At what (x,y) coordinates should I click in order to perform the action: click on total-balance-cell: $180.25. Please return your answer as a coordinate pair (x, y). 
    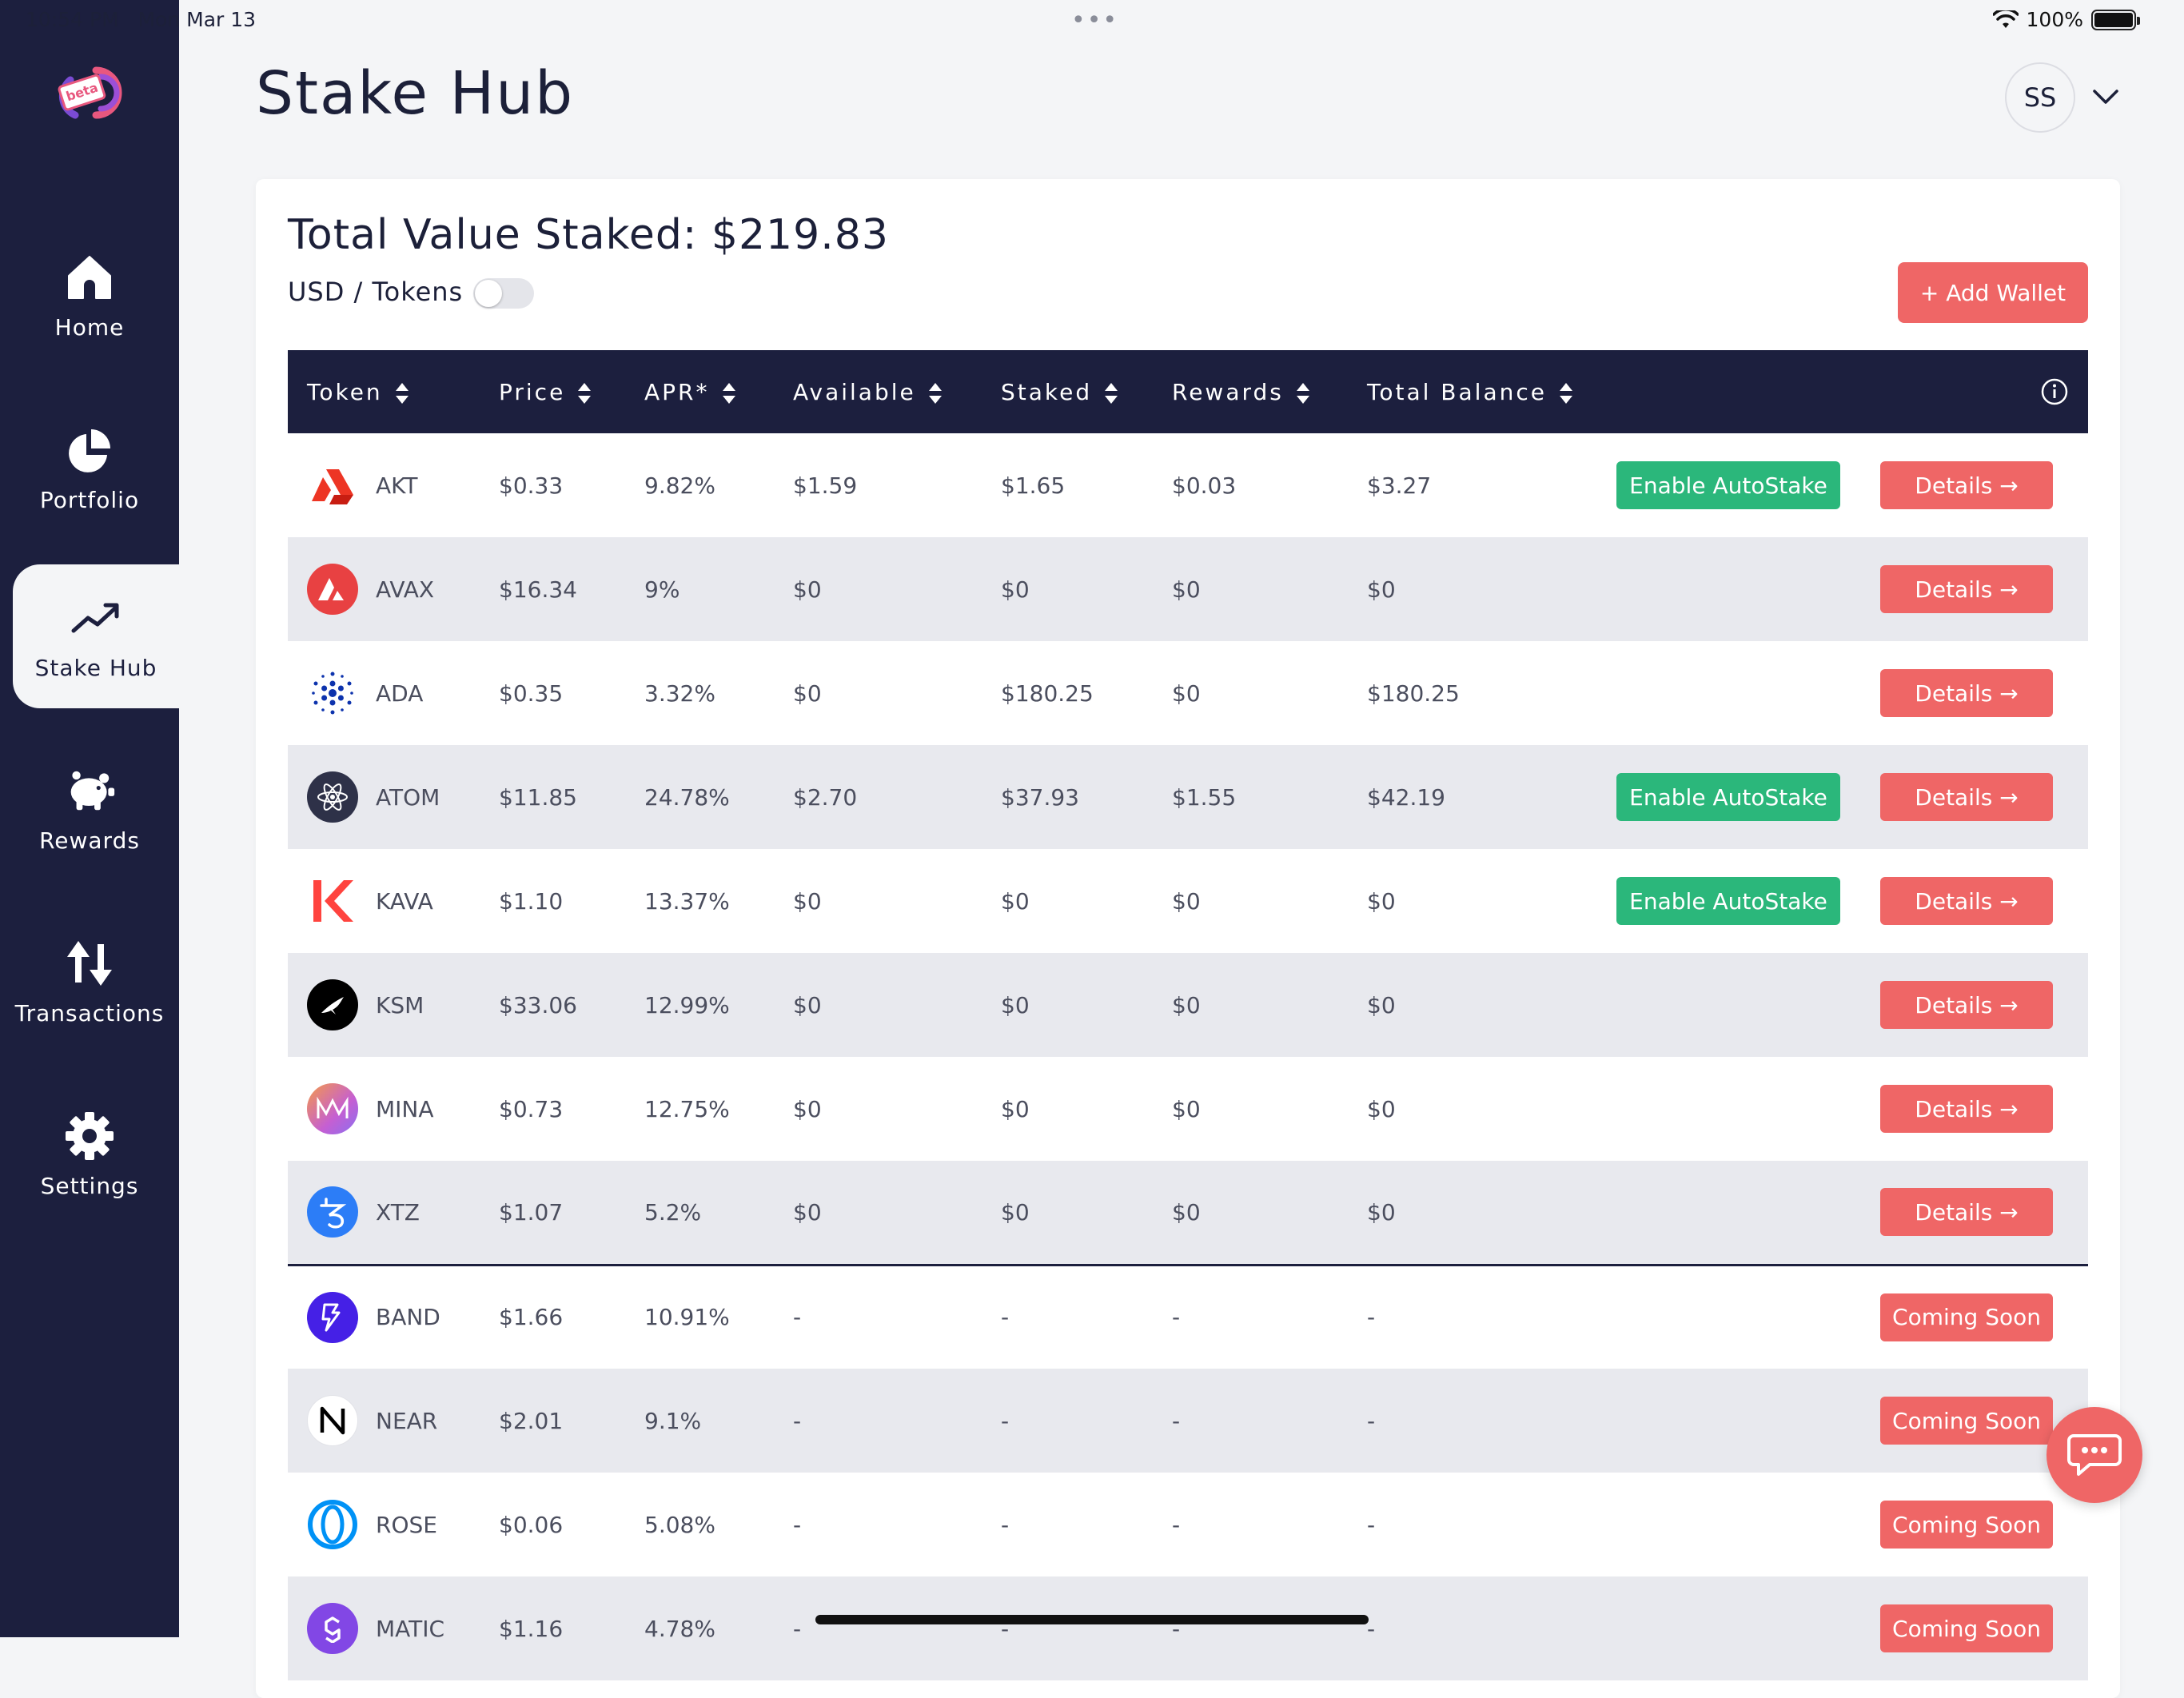
    Looking at the image, I should click on (1413, 693).